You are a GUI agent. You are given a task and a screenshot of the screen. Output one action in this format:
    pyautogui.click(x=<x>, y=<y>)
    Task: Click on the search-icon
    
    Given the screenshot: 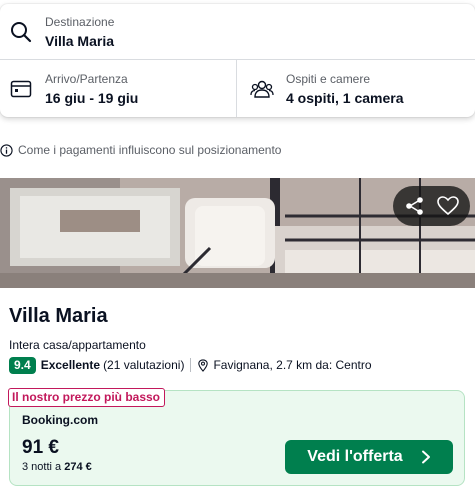 What is the action you would take?
    pyautogui.click(x=21, y=32)
    